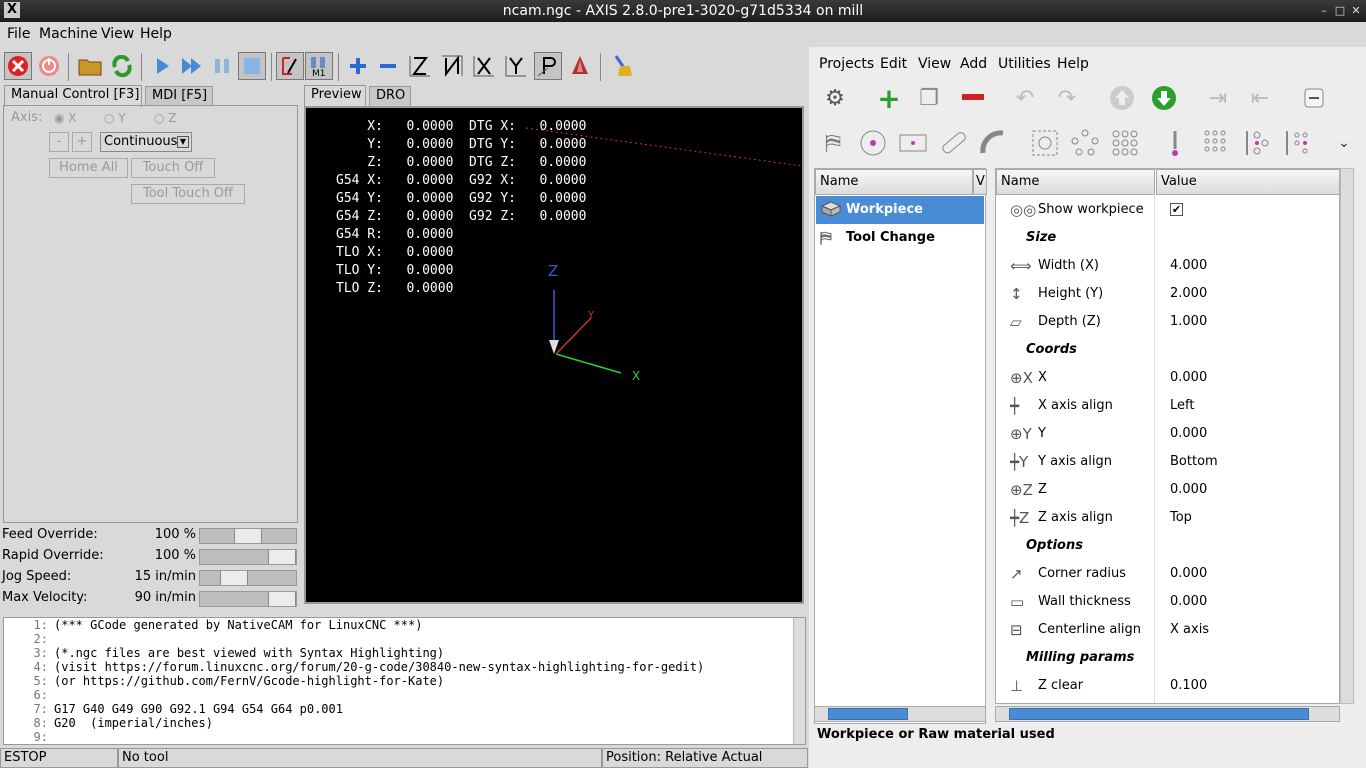 This screenshot has height=768, width=1366. I want to click on tab-manual-control: Manual Control [F3], so click(73, 96).